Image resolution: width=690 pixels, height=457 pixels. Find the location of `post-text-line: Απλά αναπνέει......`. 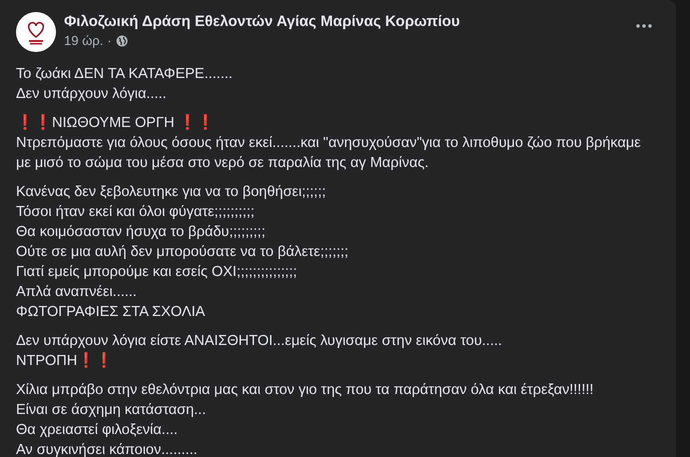

post-text-line: Απλά αναπνέει...... is located at coordinates (77, 292).